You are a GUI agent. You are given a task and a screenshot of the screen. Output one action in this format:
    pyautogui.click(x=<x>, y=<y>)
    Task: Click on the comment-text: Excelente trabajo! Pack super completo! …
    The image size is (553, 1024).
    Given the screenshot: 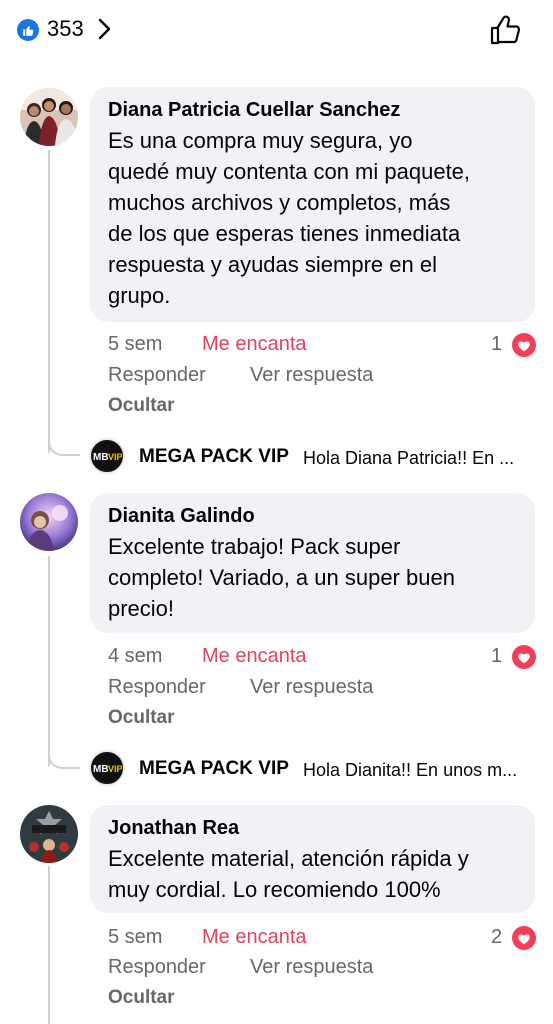 What is the action you would take?
    pyautogui.click(x=281, y=577)
    